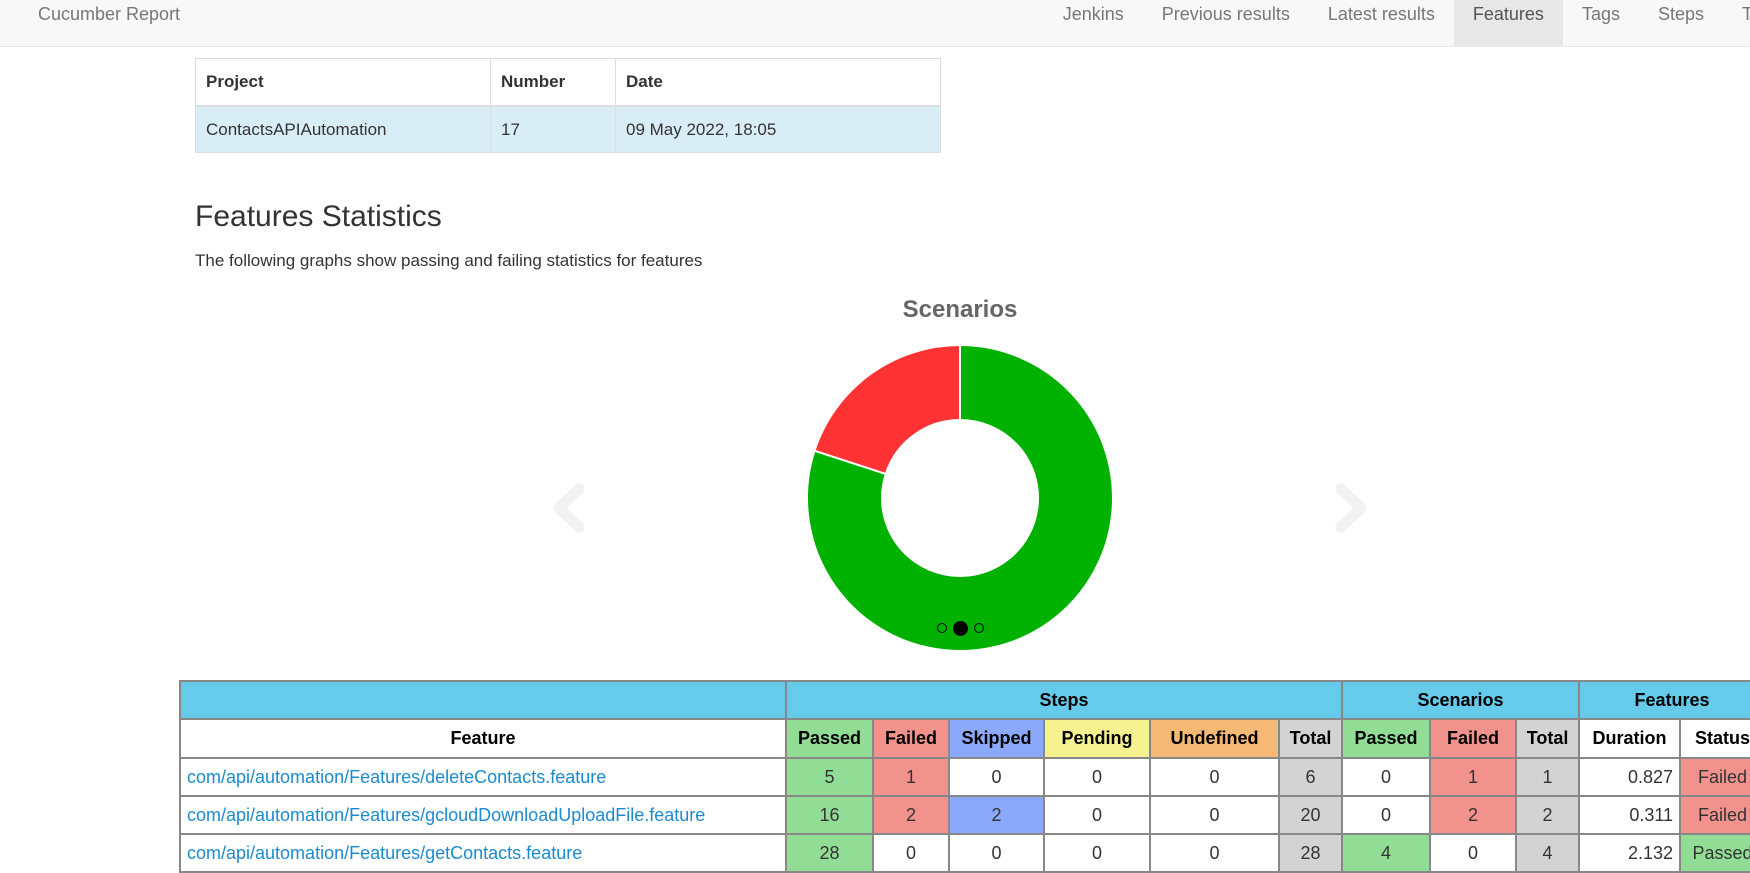 This screenshot has width=1750, height=873. Describe the element at coordinates (1386, 853) in the screenshot. I see `scenarios-passed: 4` at that location.